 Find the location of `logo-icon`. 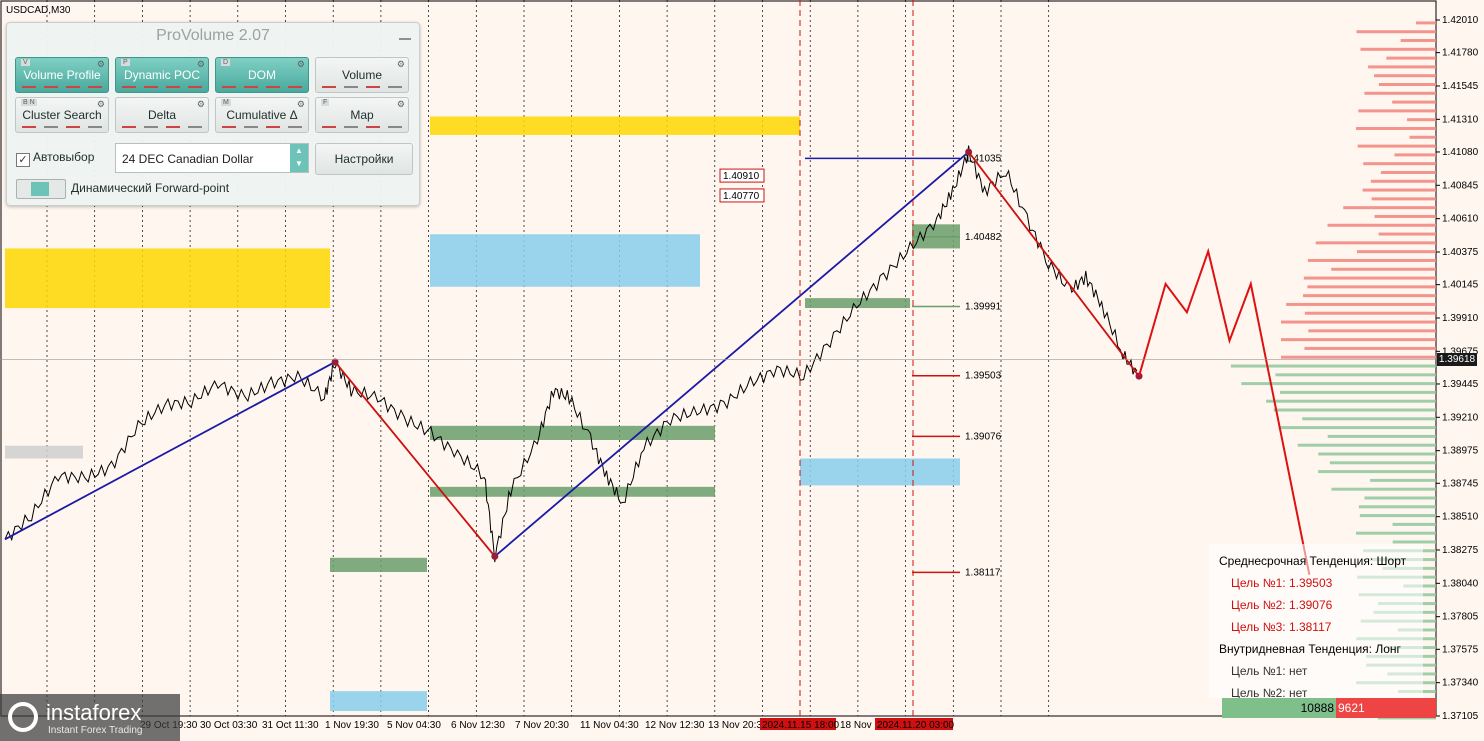

logo-icon is located at coordinates (23, 717).